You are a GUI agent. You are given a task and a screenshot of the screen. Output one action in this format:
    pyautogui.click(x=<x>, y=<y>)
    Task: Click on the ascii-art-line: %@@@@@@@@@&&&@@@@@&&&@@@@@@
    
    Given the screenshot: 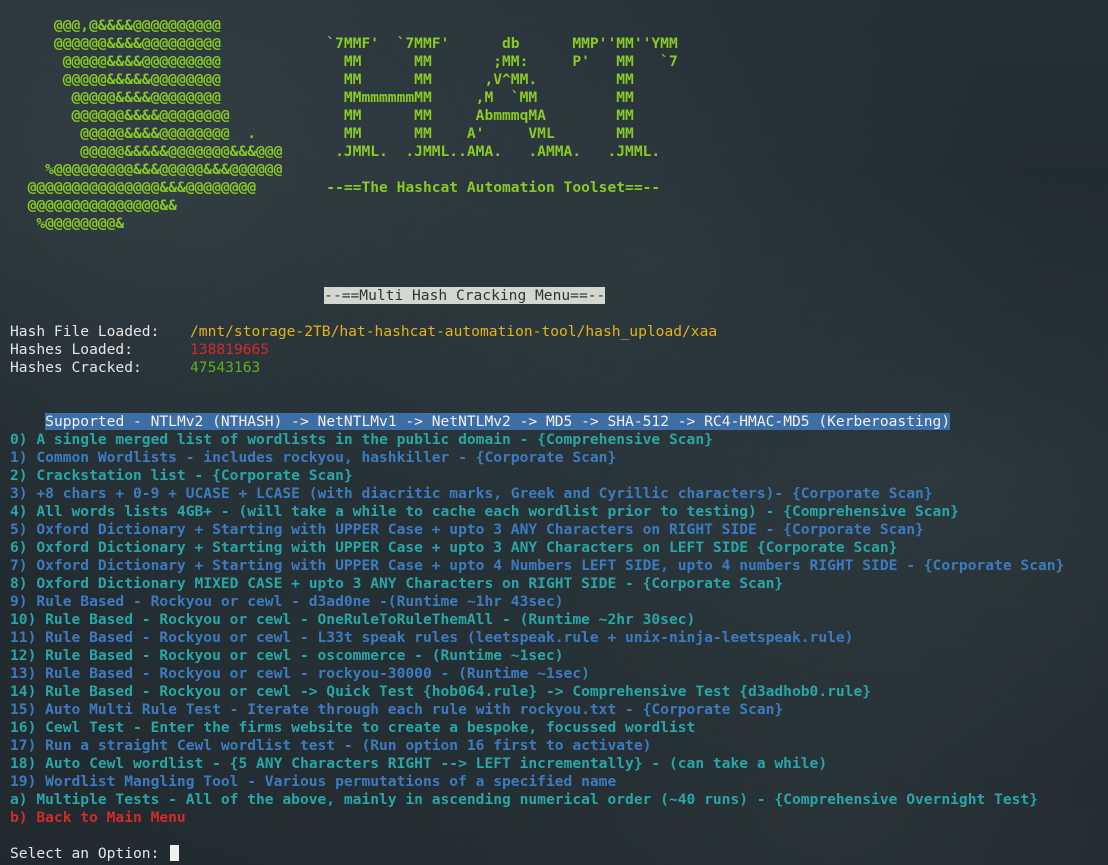 What is the action you would take?
    pyautogui.click(x=146, y=169)
    